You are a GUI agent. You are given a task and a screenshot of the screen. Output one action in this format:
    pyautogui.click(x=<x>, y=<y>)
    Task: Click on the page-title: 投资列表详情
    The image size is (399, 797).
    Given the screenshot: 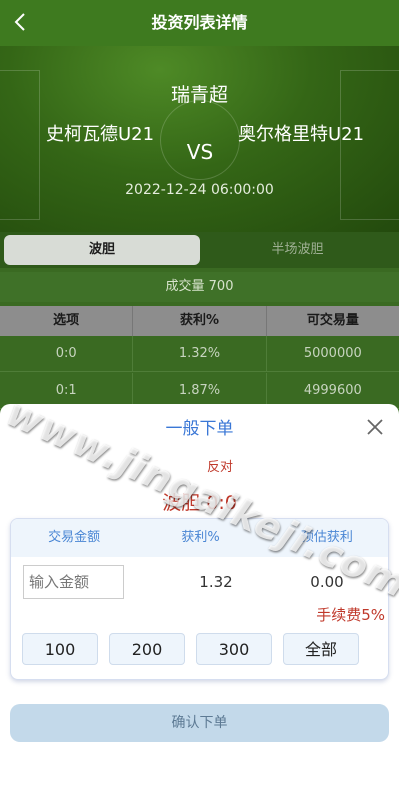 What is the action you would take?
    pyautogui.click(x=199, y=22)
    